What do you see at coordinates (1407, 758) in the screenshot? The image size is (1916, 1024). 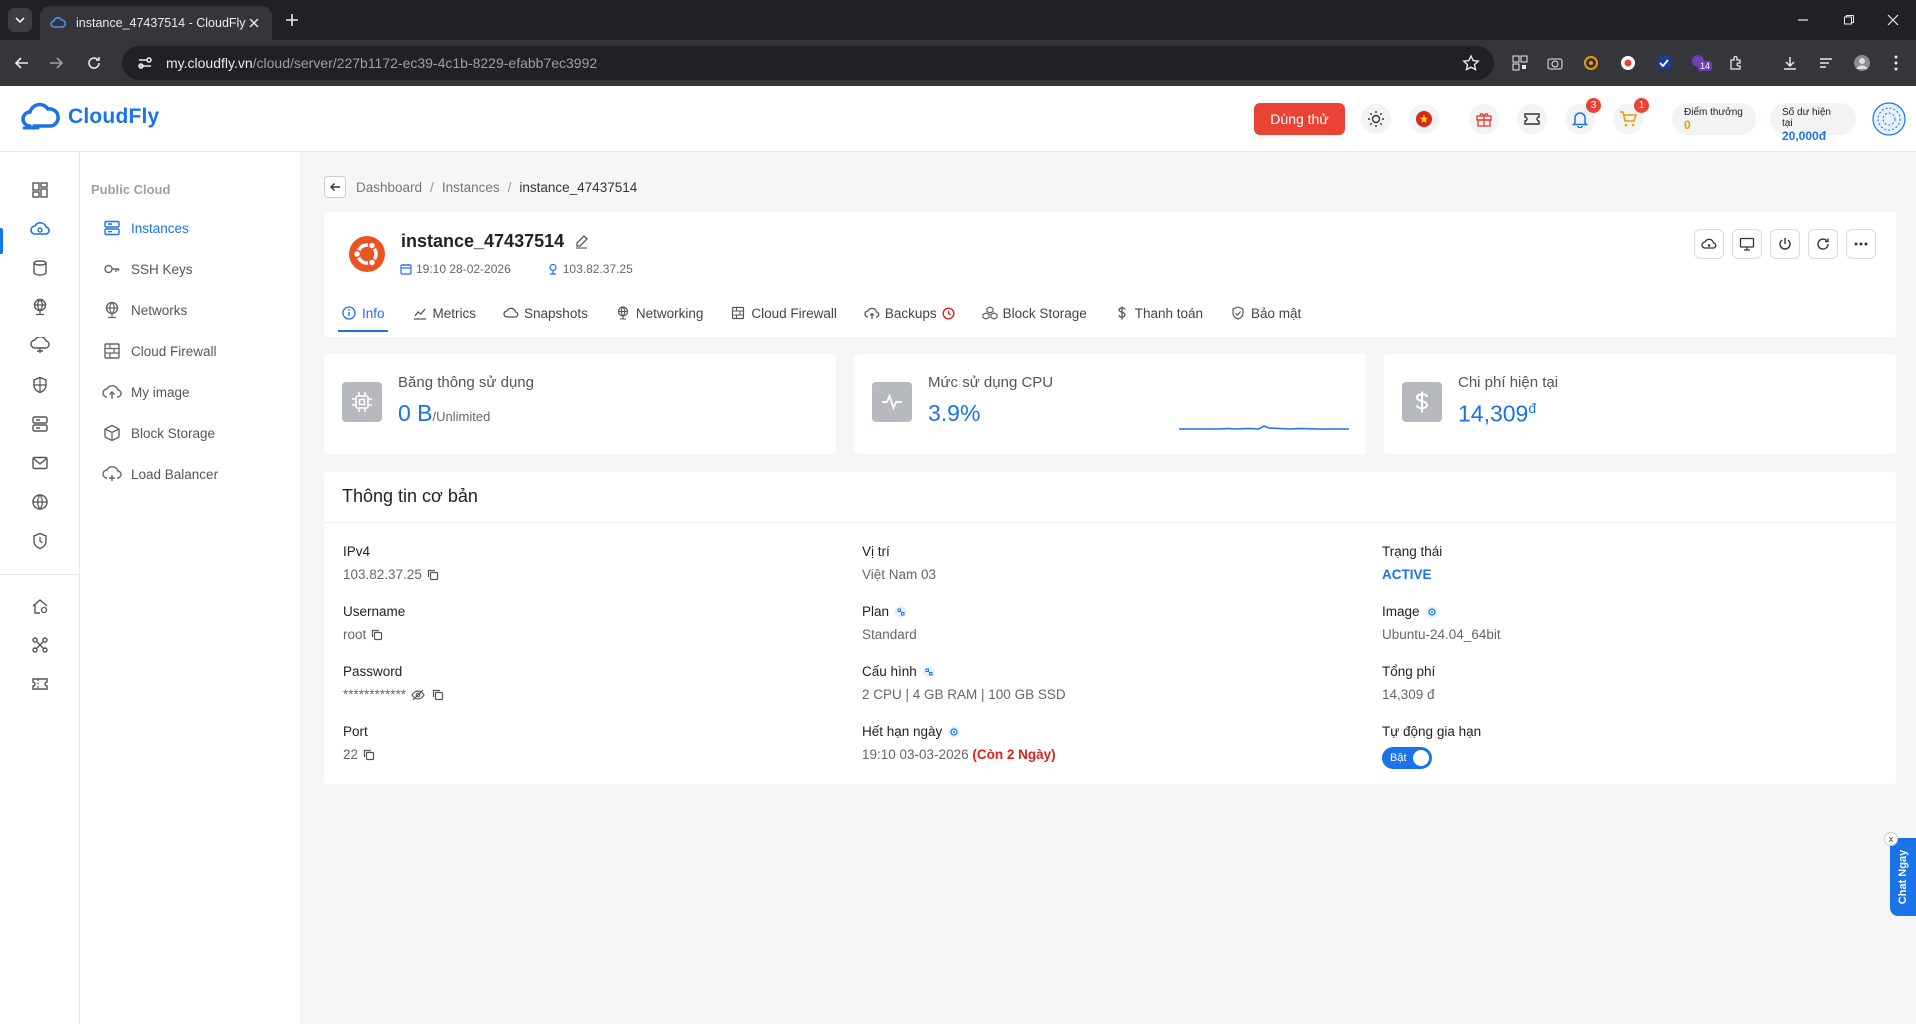 I see `auto-renew-toggle: Bật` at bounding box center [1407, 758].